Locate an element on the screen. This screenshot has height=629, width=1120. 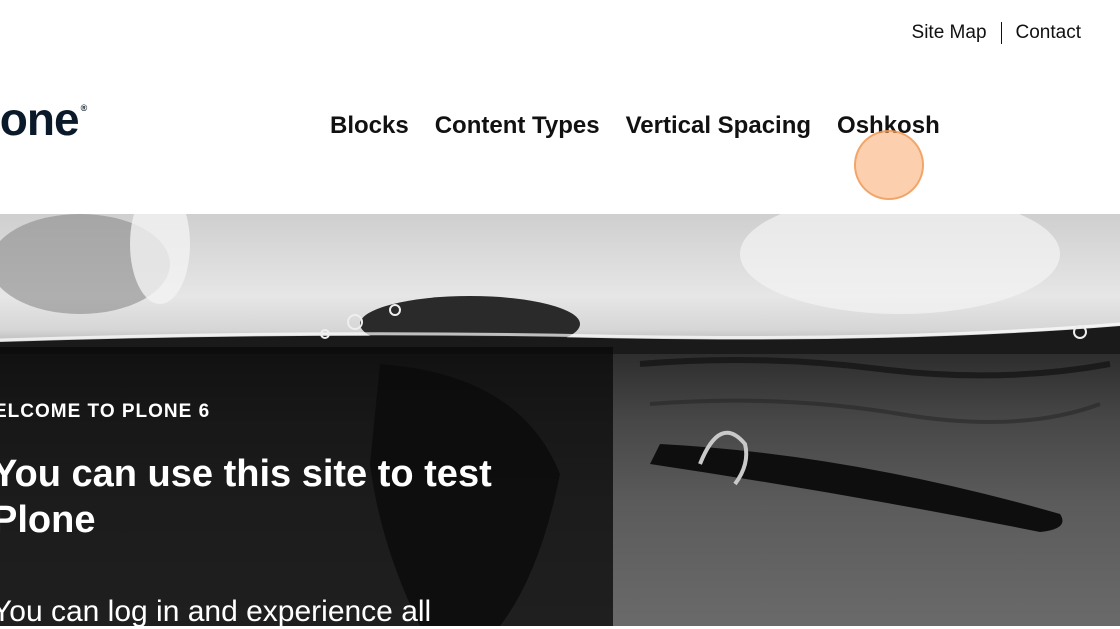
hero-subtext: You can log in and experience all is located at coordinates (216, 611).